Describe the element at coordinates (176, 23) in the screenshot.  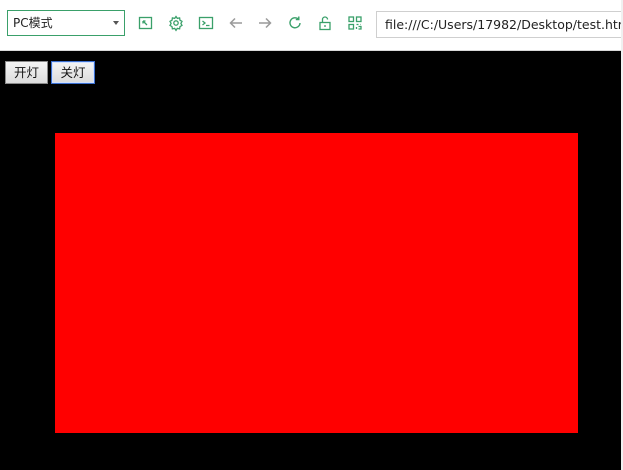
I see `settings-gear-icon` at that location.